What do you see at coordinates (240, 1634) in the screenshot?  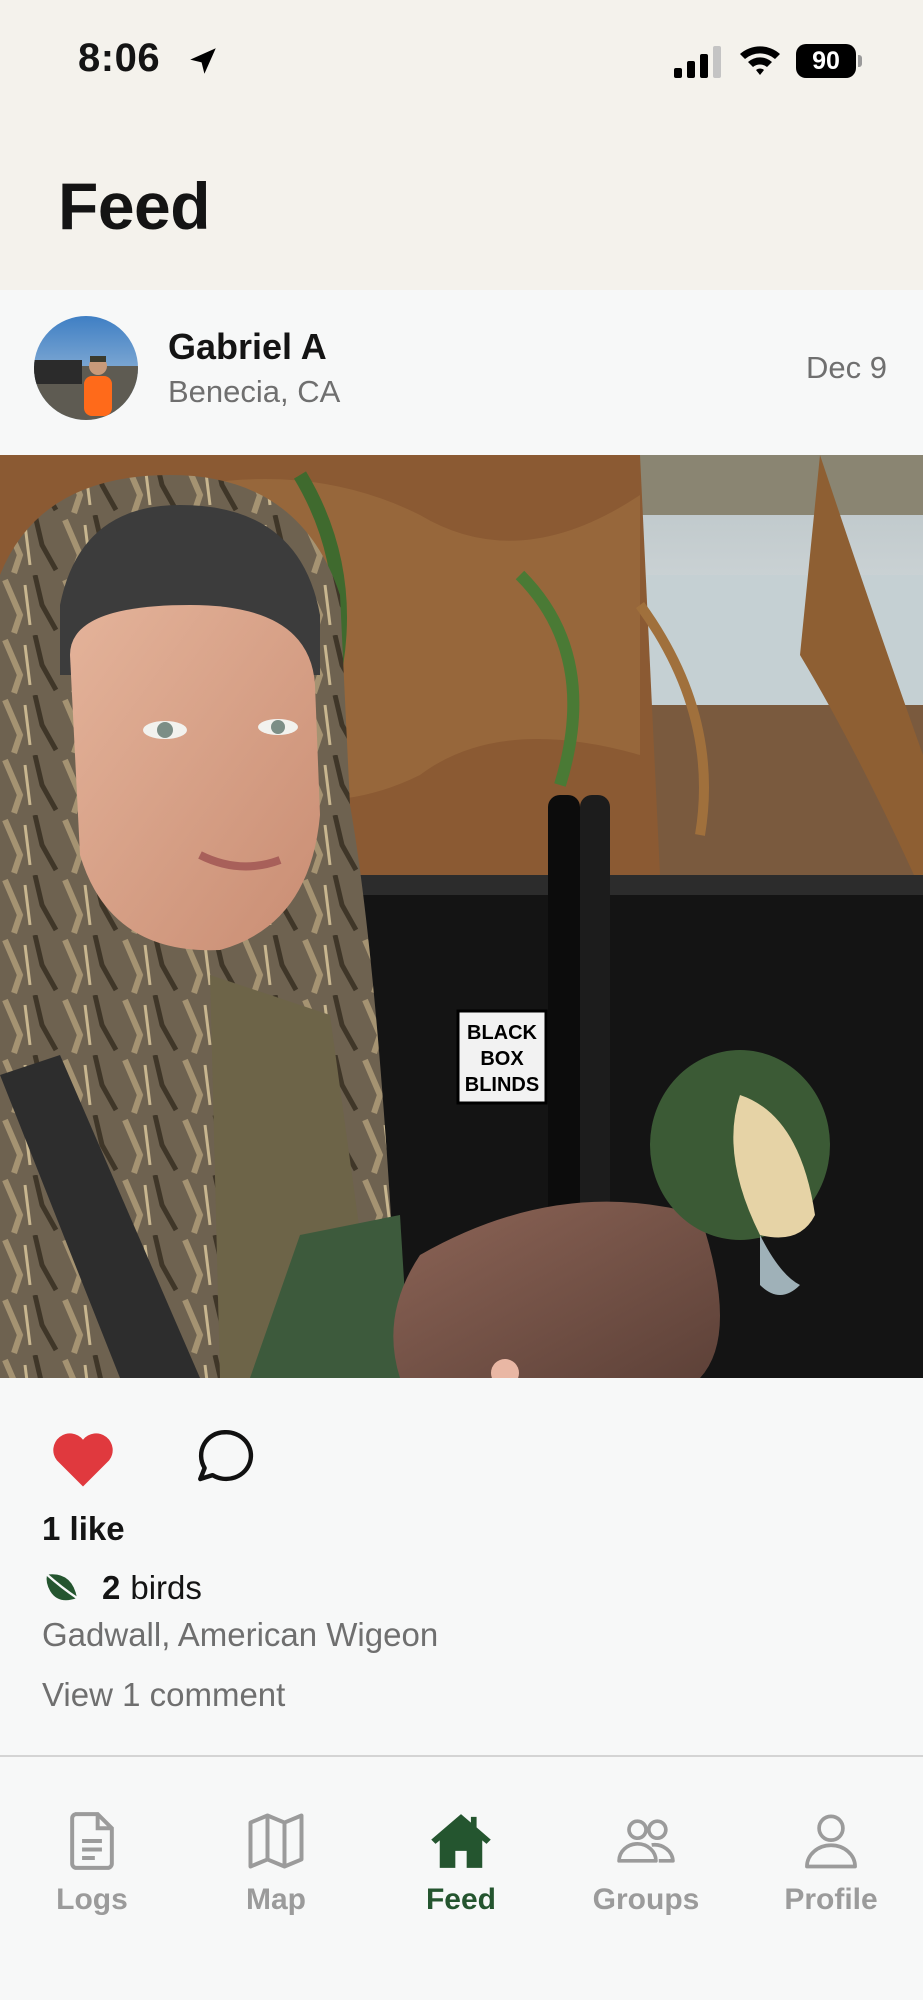 I see `species-list: Gadwall, American Wigeon` at bounding box center [240, 1634].